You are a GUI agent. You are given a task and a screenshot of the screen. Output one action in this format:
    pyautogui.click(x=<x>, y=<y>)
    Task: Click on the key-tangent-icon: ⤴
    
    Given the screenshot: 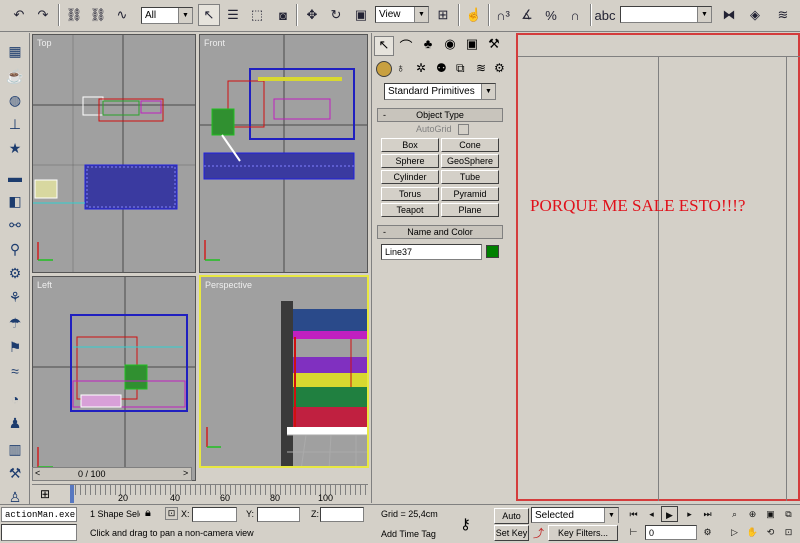 What is the action you would take?
    pyautogui.click(x=538, y=533)
    